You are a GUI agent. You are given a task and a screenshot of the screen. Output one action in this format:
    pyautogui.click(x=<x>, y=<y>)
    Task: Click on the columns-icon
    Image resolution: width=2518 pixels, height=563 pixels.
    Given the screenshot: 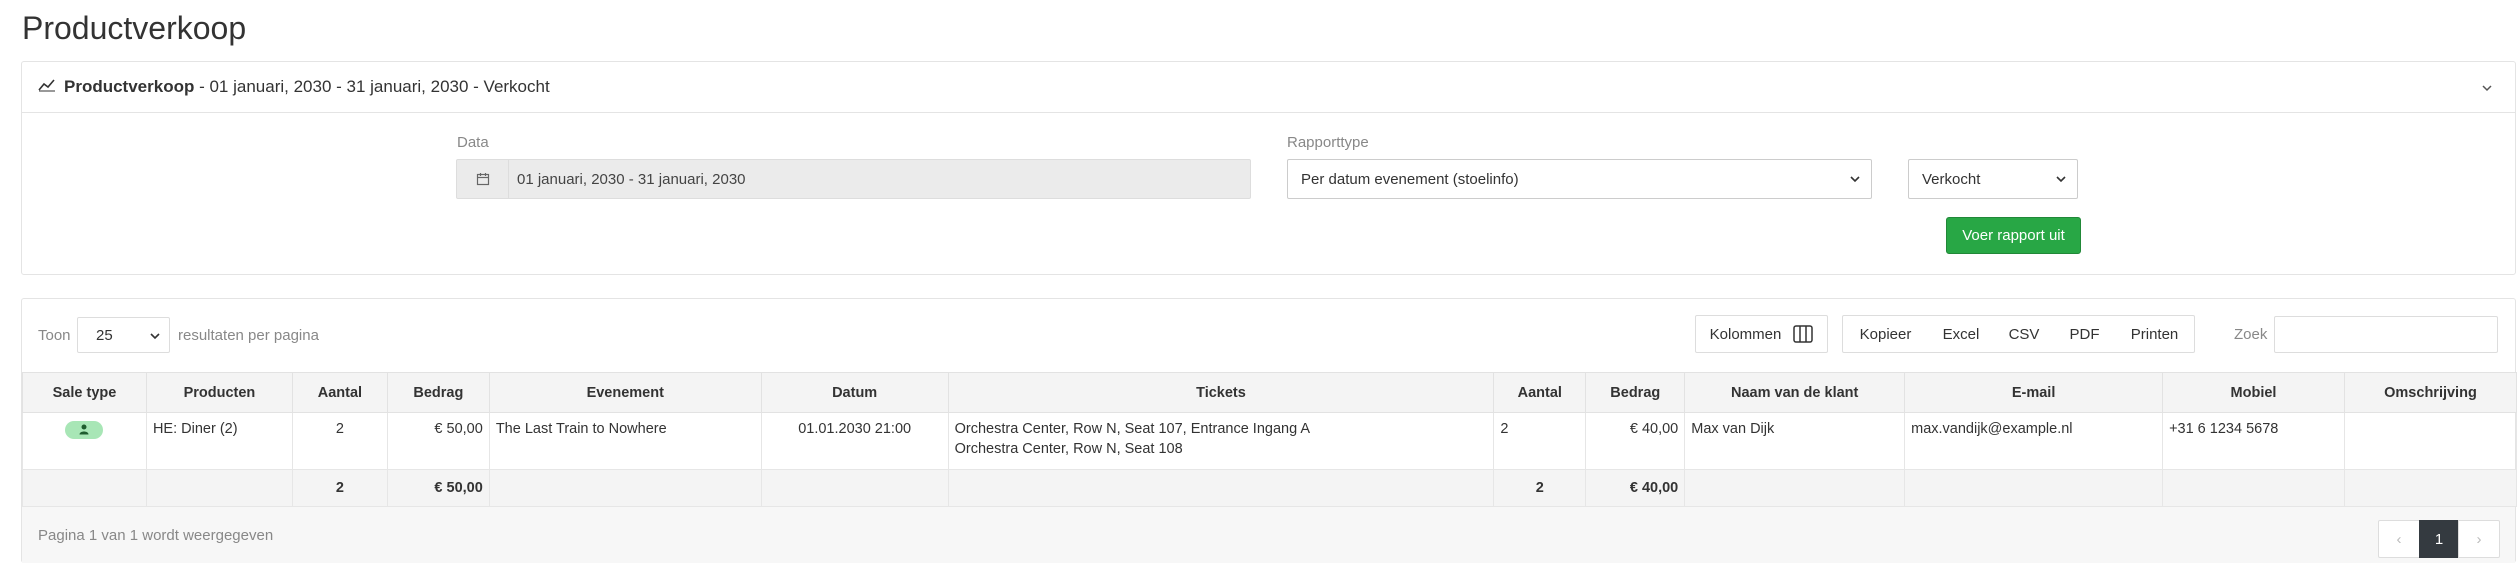 What is the action you would take?
    pyautogui.click(x=1803, y=334)
    